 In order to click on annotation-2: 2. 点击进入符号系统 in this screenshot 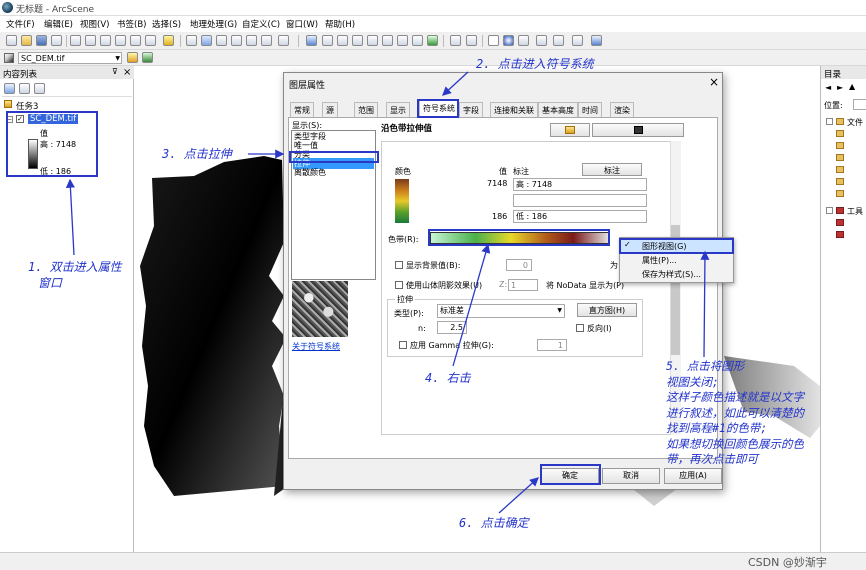, I will do `click(535, 64)`.